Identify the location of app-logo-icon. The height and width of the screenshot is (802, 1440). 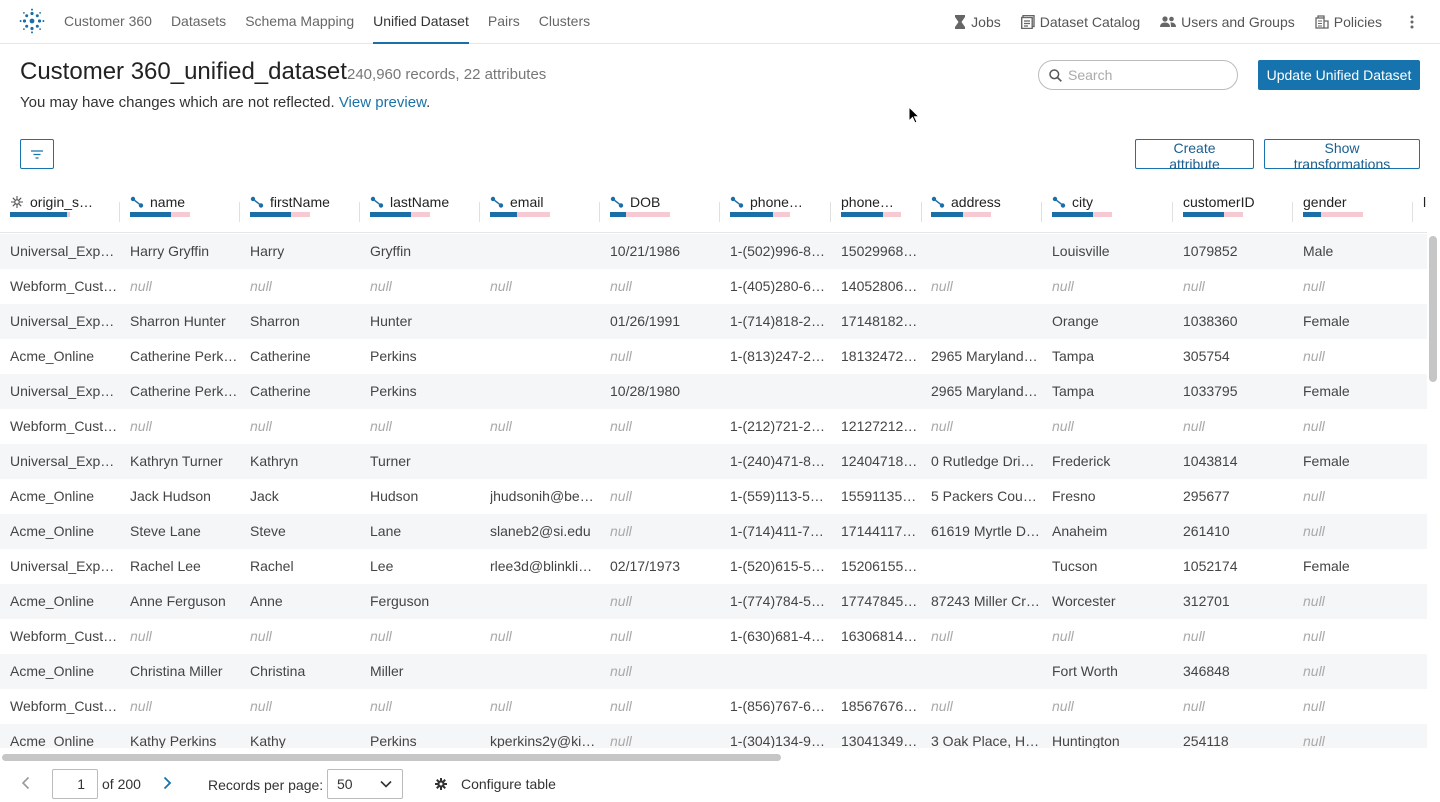
(32, 21).